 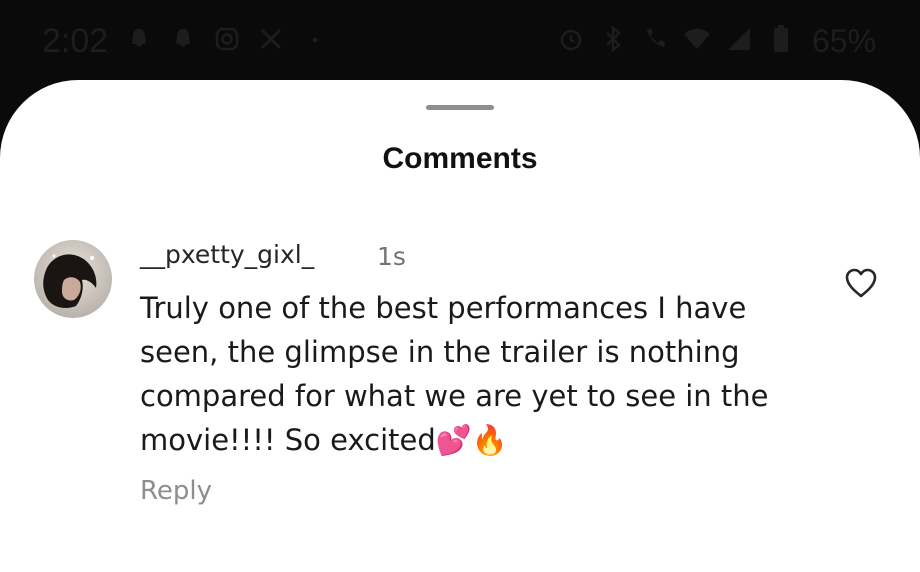 What do you see at coordinates (176, 491) in the screenshot?
I see `reply-button: Reply` at bounding box center [176, 491].